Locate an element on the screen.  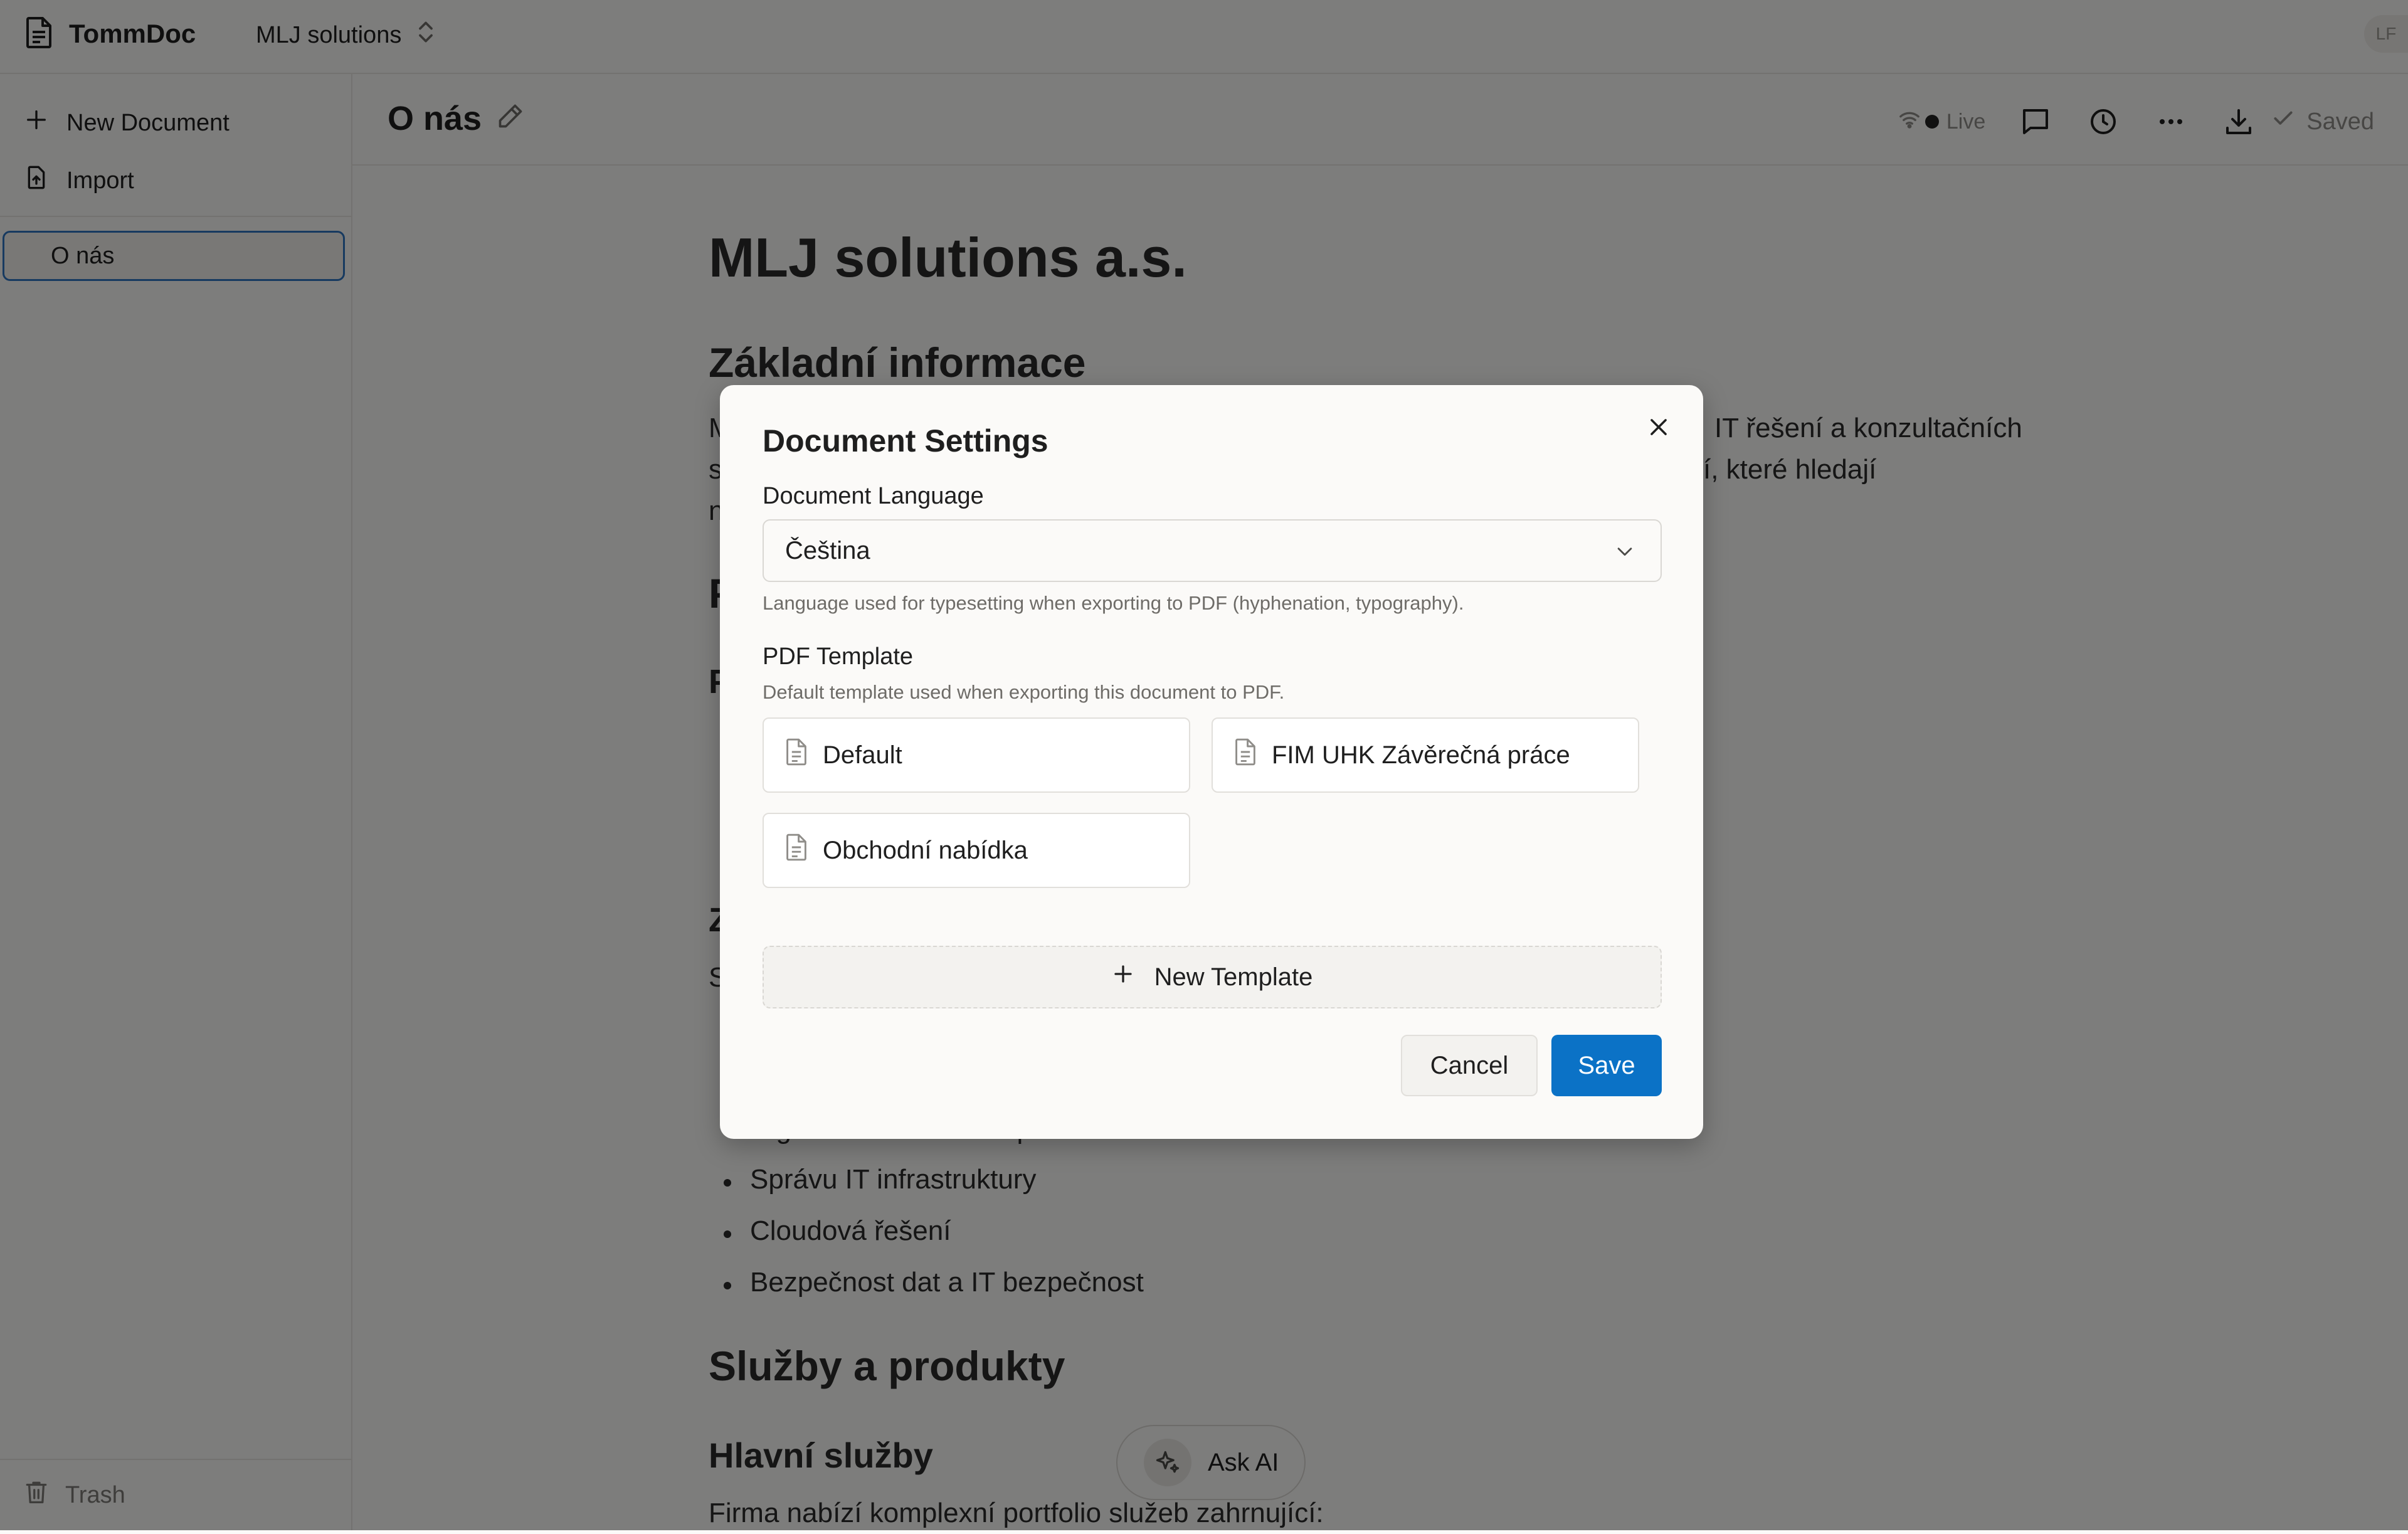
new-template-button: New Template is located at coordinates (1212, 977).